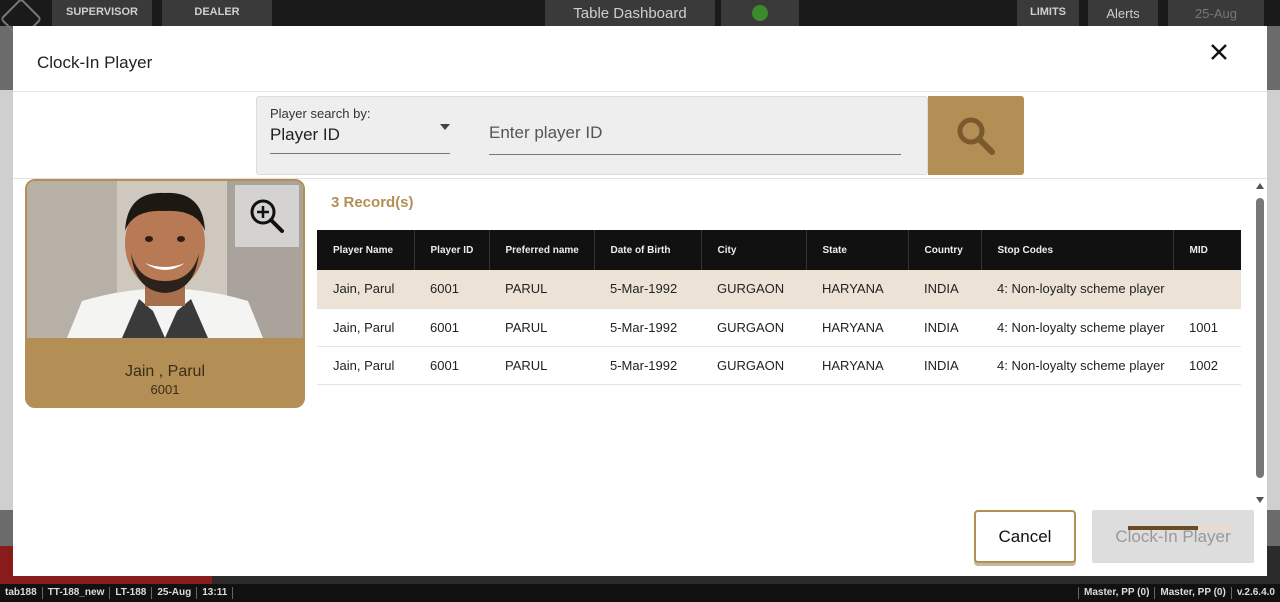  What do you see at coordinates (175, 593) in the screenshot?
I see `status-date: 25-Aug` at bounding box center [175, 593].